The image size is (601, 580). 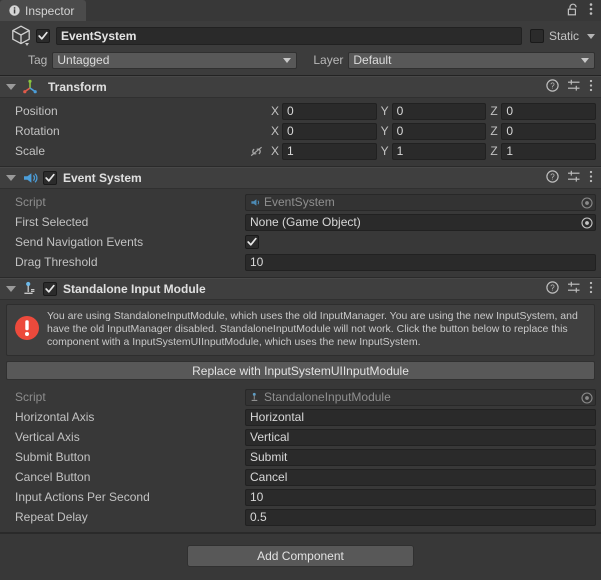 What do you see at coordinates (549, 151) in the screenshot?
I see `scale-z-input: 1` at bounding box center [549, 151].